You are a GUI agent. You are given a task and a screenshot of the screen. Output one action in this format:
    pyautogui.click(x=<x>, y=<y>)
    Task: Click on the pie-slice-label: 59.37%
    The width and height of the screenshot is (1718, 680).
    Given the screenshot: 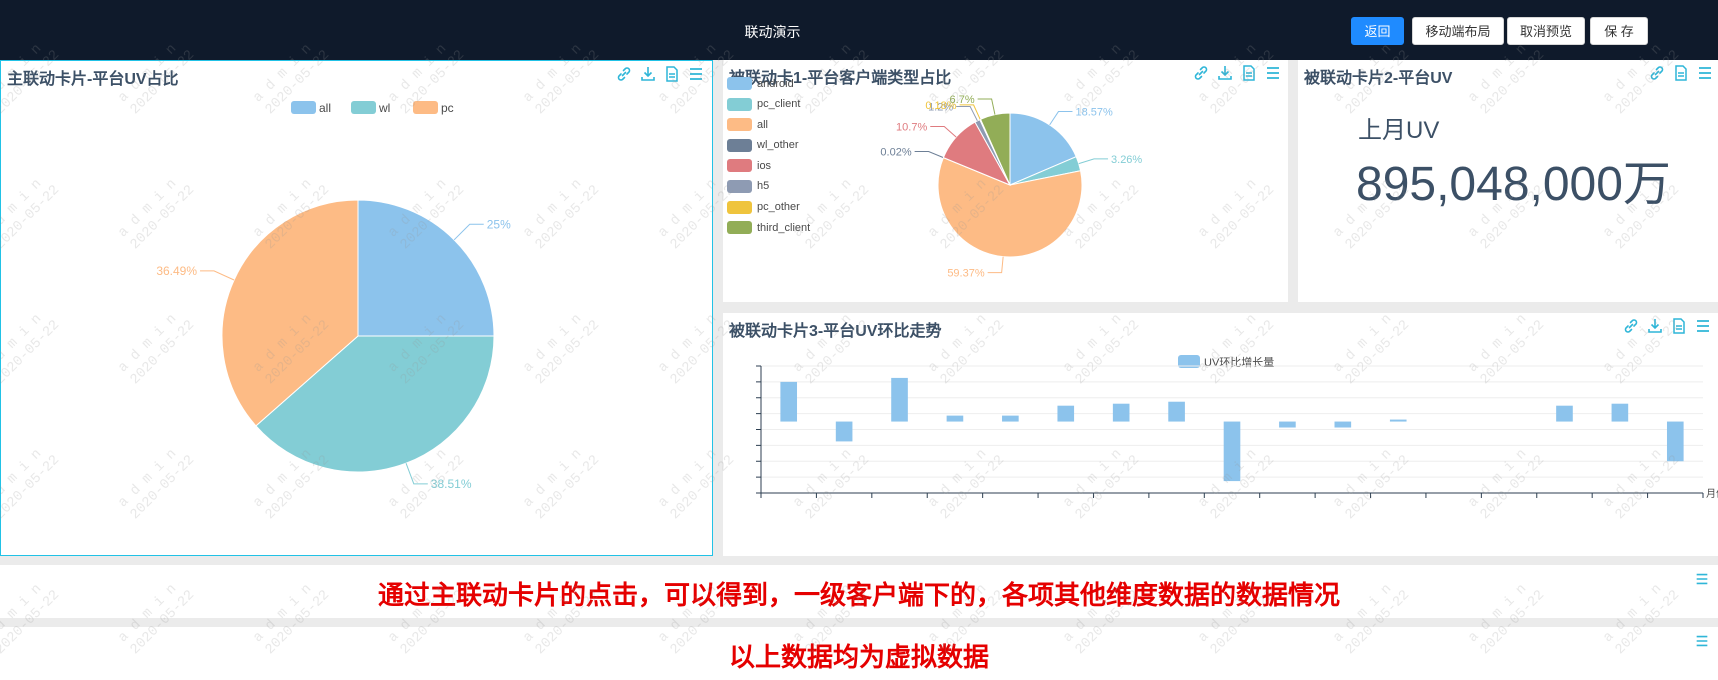 What is the action you would take?
    pyautogui.click(x=966, y=274)
    